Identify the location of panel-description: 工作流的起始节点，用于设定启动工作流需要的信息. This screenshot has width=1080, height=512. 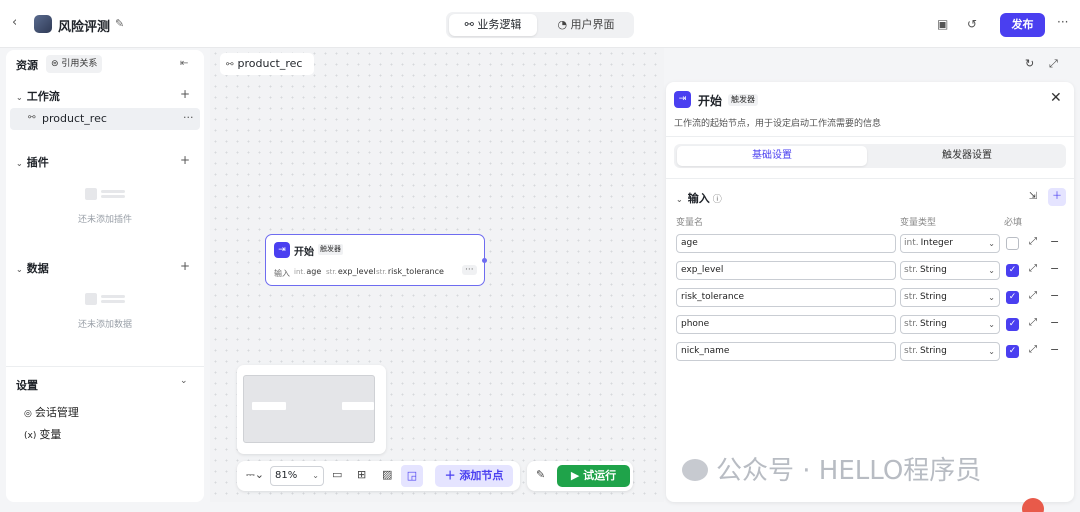
(778, 124).